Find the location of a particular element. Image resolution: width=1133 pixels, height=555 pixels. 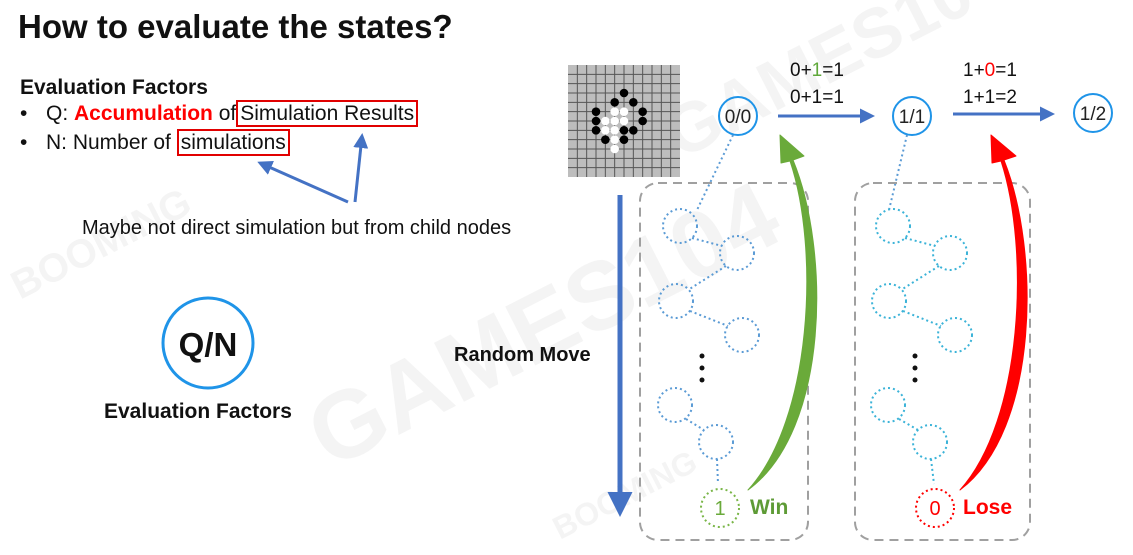

lose-value: 0 is located at coordinates (934, 509).